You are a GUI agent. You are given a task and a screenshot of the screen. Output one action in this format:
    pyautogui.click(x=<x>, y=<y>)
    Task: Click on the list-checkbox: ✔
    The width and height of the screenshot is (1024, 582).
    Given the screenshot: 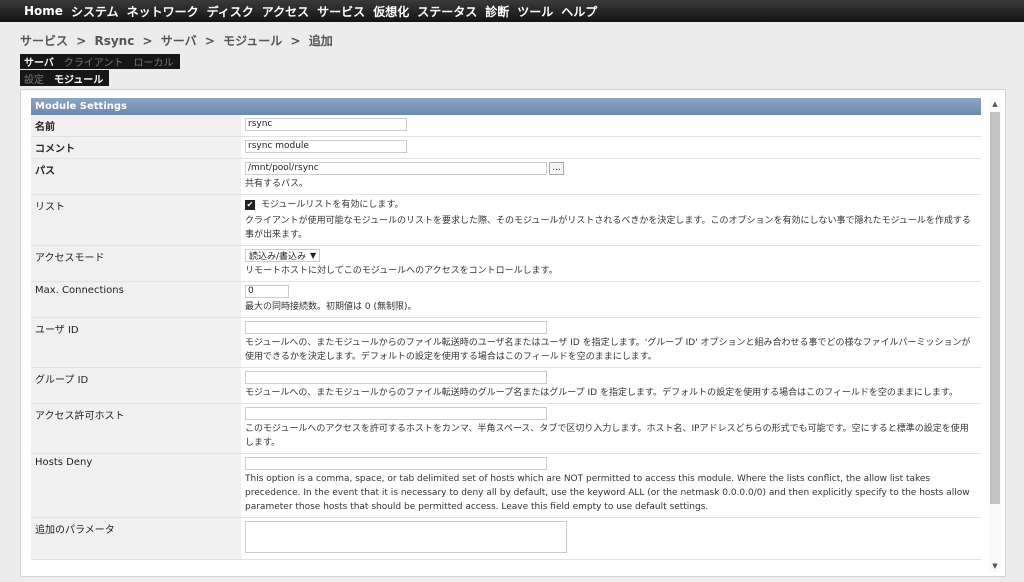 What is the action you would take?
    pyautogui.click(x=250, y=205)
    